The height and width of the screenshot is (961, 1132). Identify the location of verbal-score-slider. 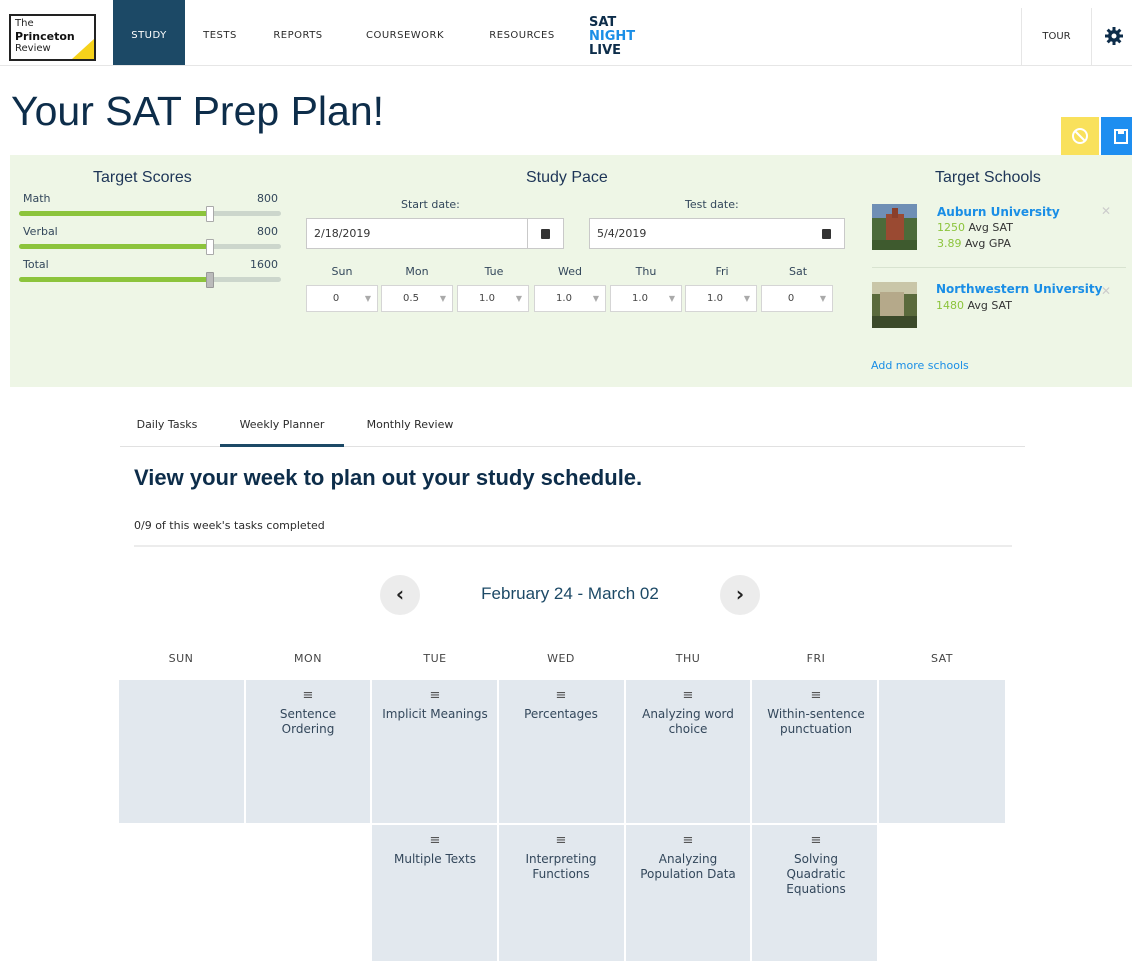
(150, 246).